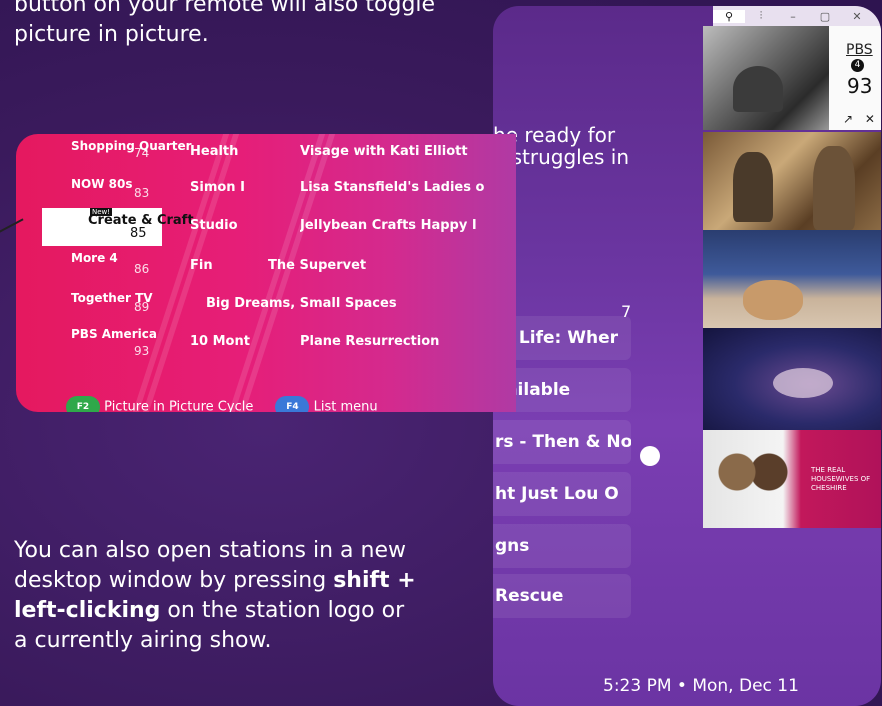 The width and height of the screenshot is (882, 706). Describe the element at coordinates (650, 456) in the screenshot. I see `scroll-indicator` at that location.